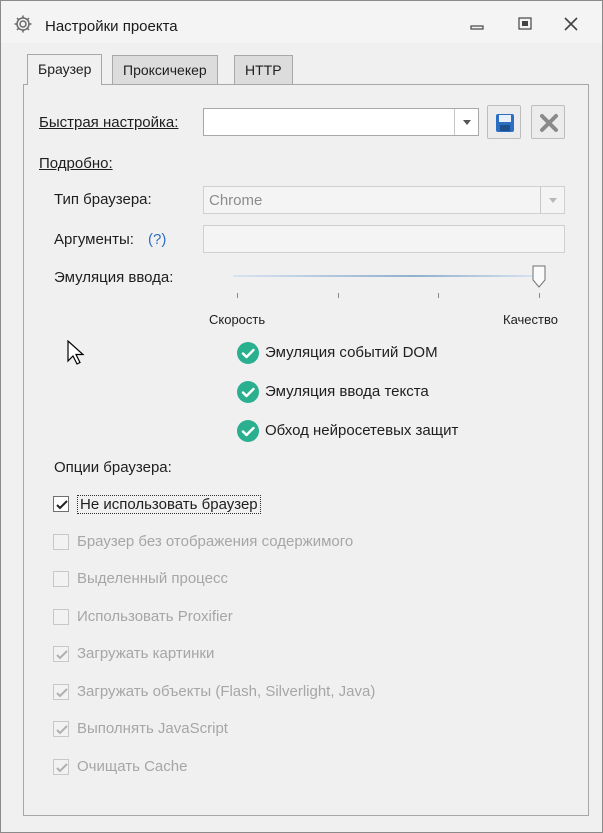  I want to click on slider-max-label: Качество, so click(530, 319).